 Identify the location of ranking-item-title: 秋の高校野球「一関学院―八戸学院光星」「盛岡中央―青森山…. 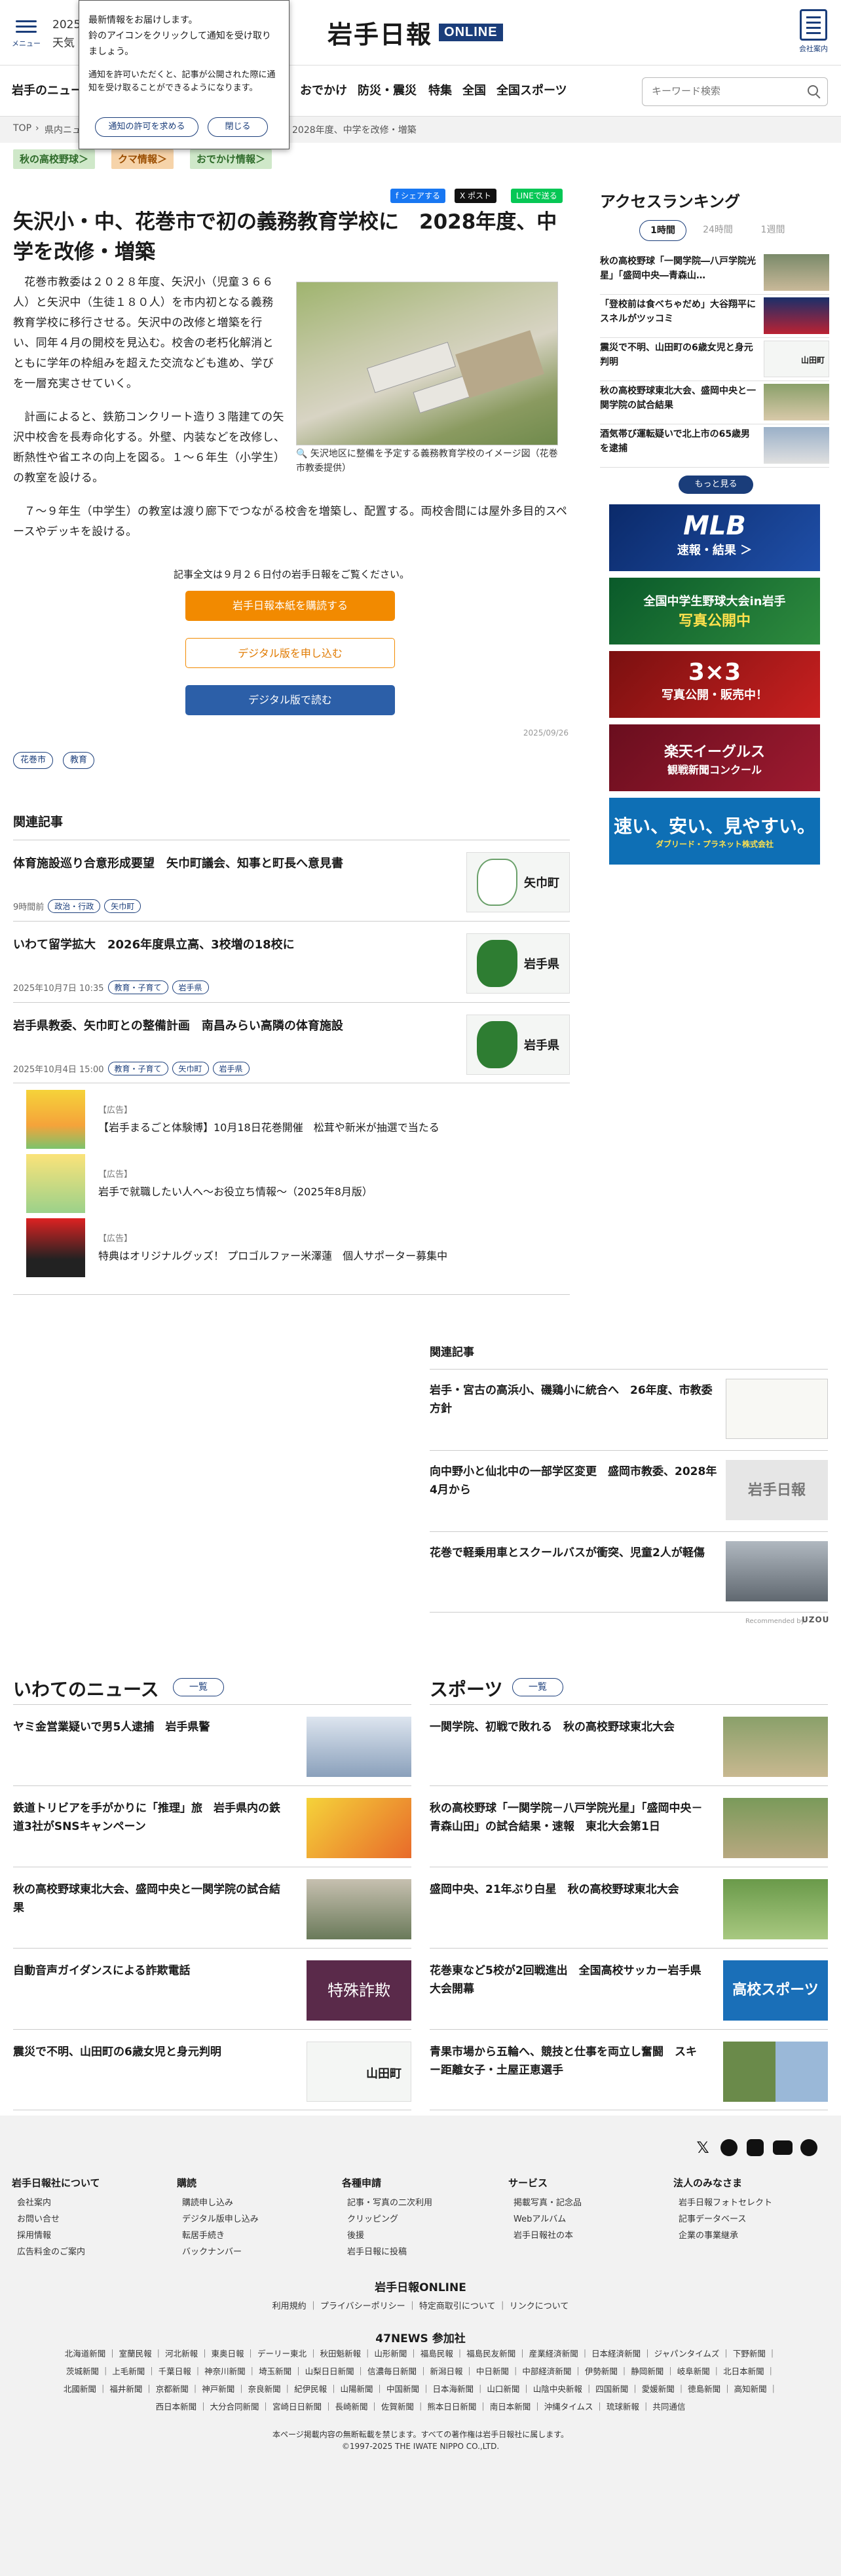
(678, 268).